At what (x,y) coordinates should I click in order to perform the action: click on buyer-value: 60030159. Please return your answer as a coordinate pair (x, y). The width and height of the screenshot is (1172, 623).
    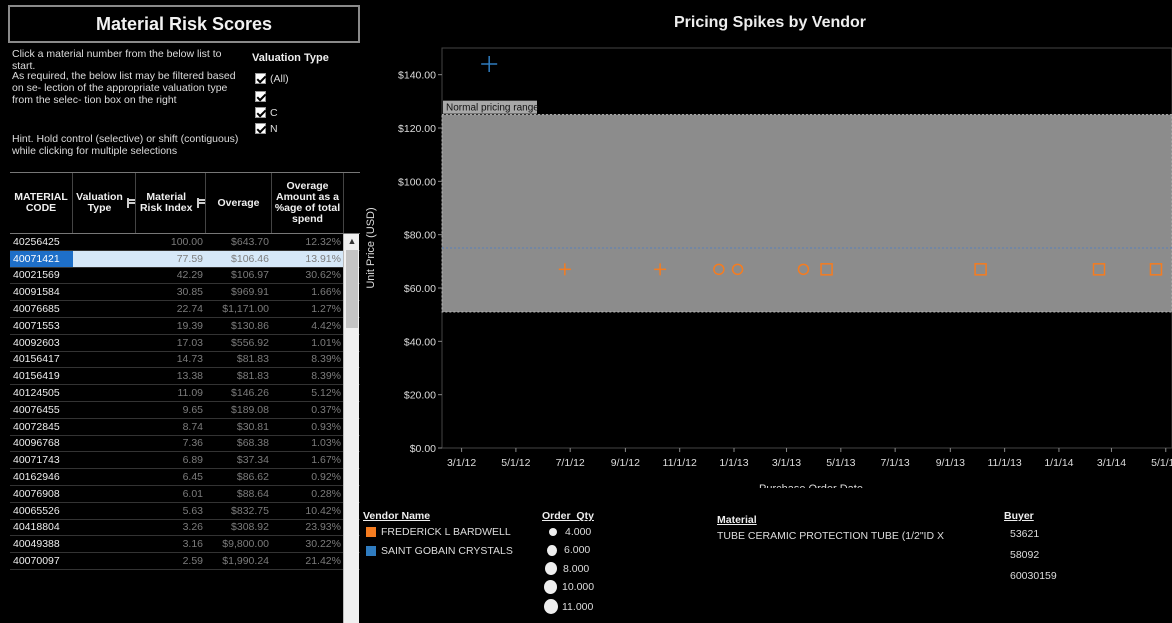
    Looking at the image, I should click on (1033, 576).